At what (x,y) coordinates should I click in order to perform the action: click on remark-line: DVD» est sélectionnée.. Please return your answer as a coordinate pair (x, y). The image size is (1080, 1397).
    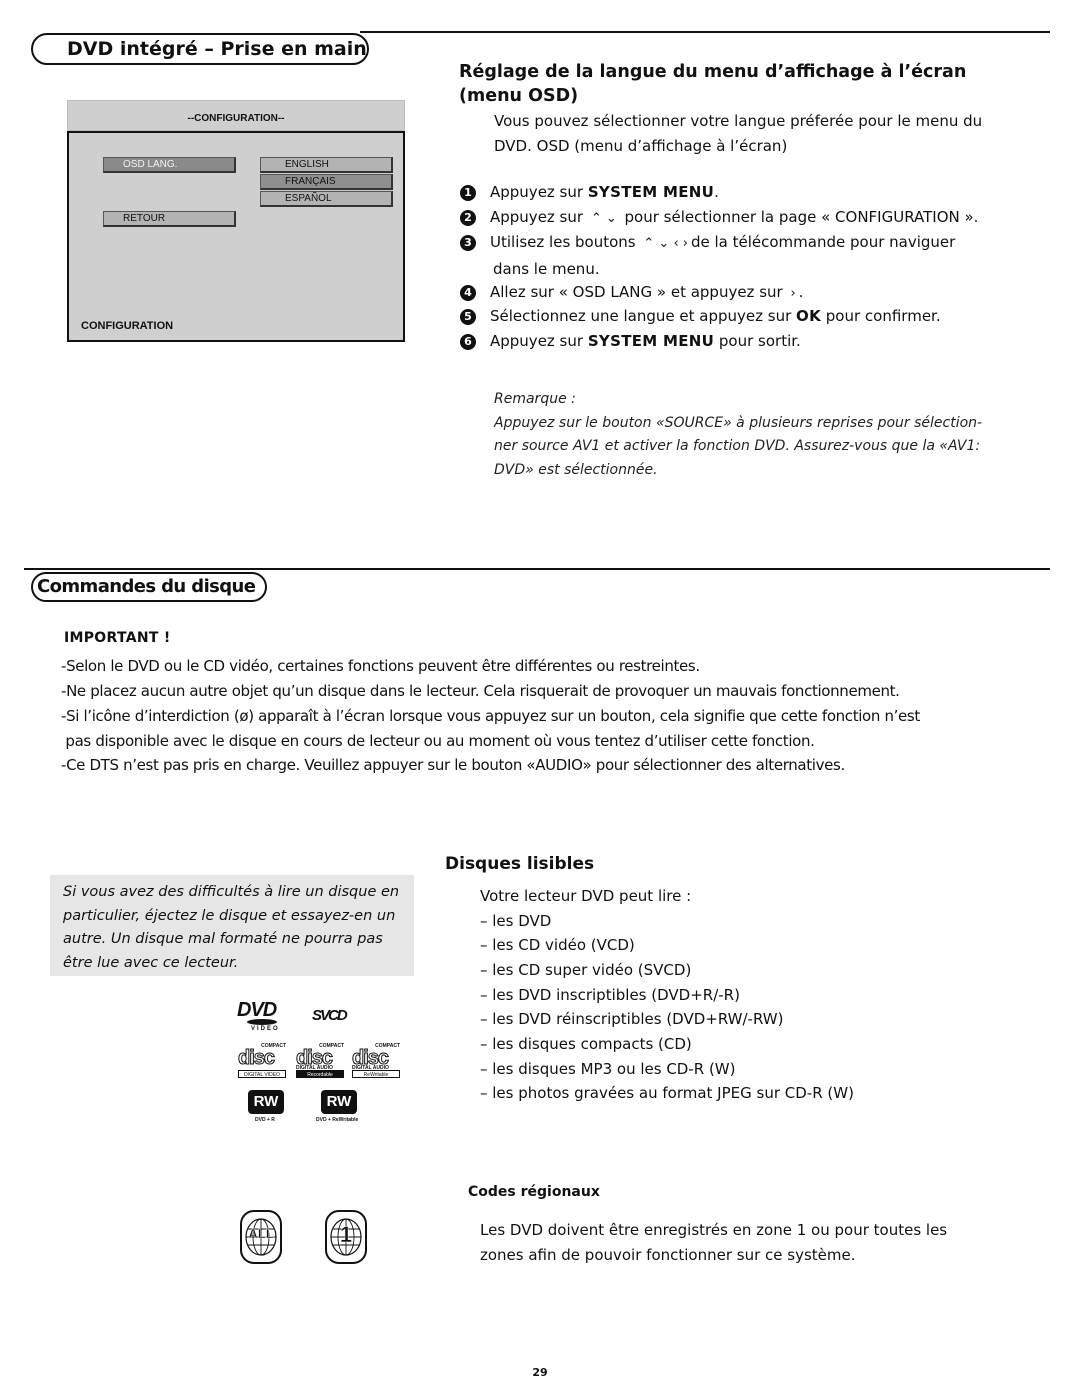
    Looking at the image, I should click on (576, 469).